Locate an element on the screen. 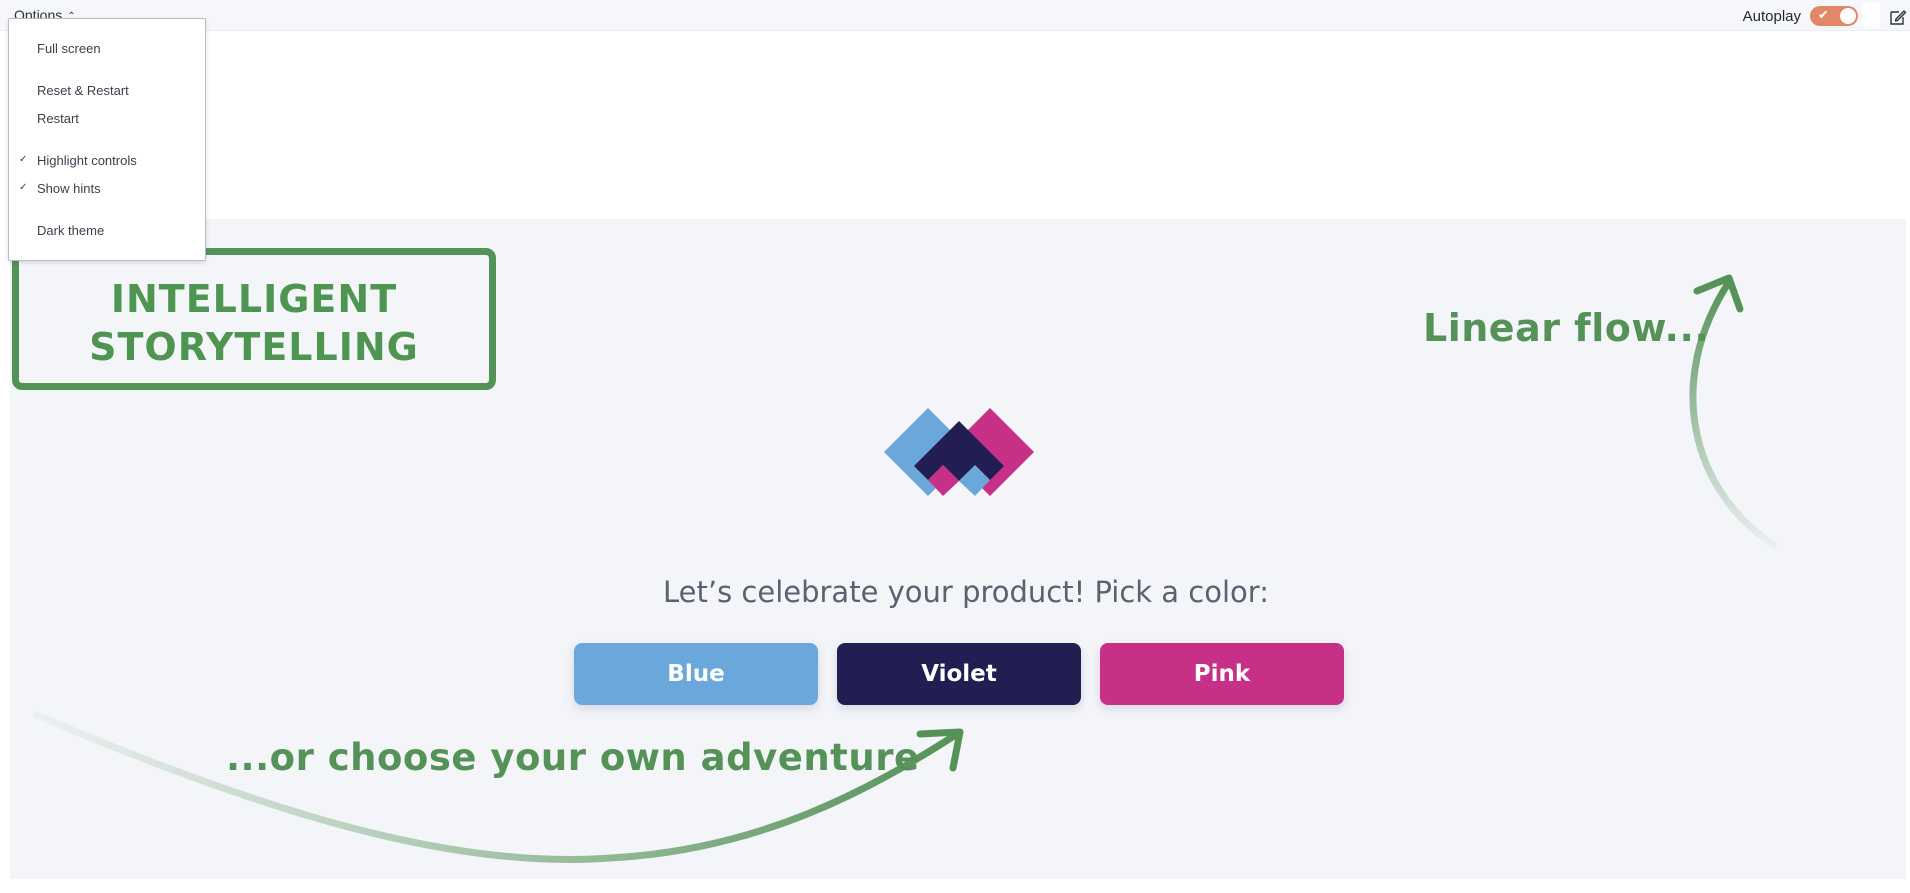 Image resolution: width=1910 pixels, height=893 pixels. toggle-knob is located at coordinates (1848, 16).